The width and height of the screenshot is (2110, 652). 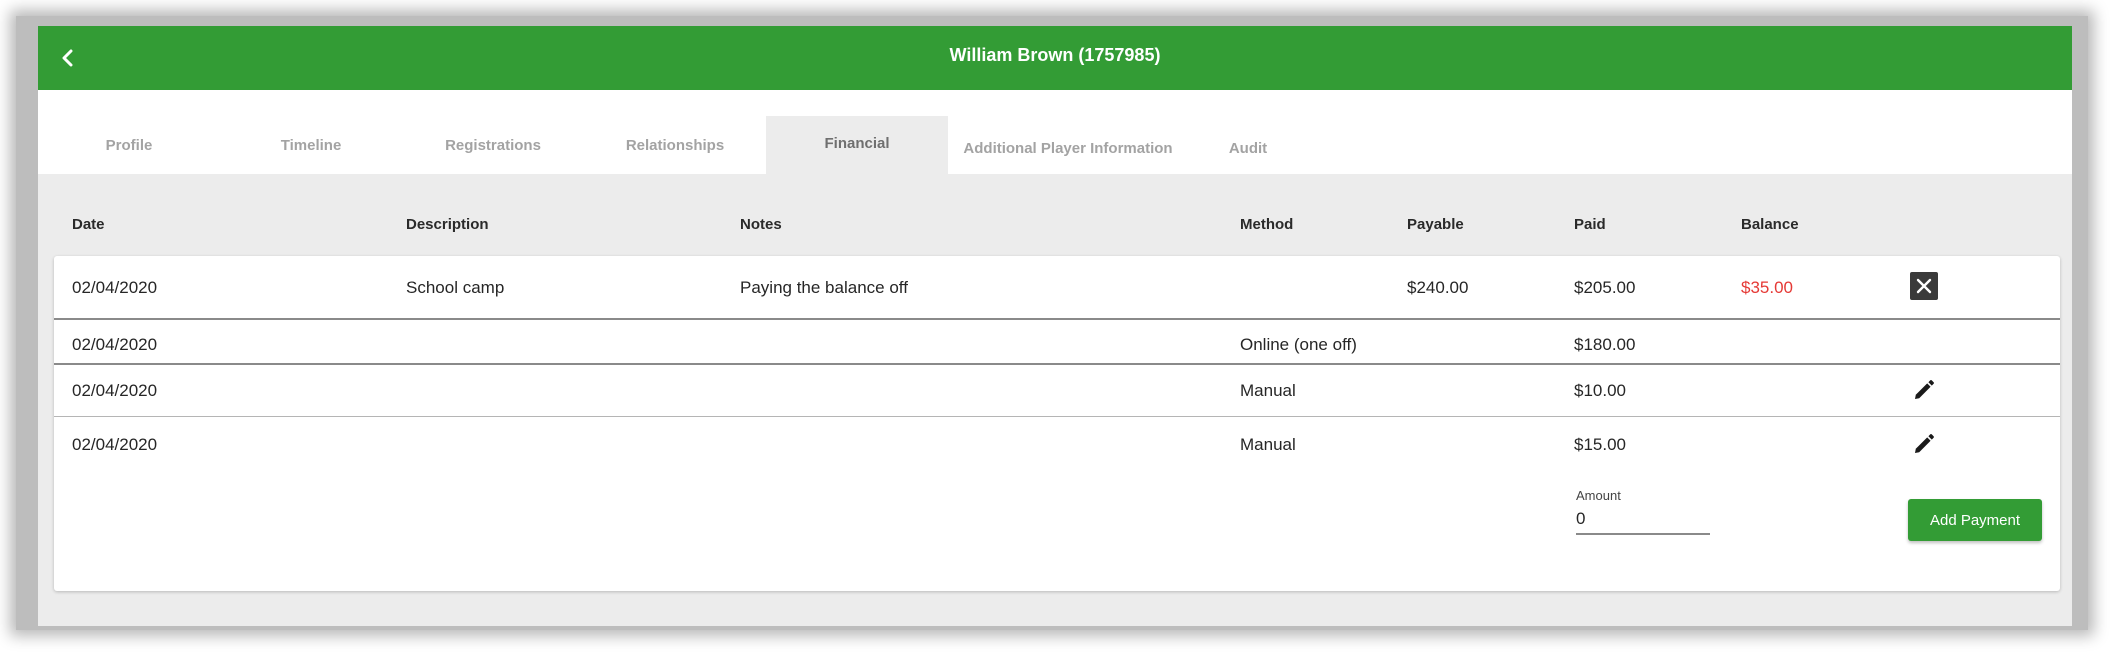 What do you see at coordinates (1605, 287) in the screenshot?
I see `cell-paid: $205.00` at bounding box center [1605, 287].